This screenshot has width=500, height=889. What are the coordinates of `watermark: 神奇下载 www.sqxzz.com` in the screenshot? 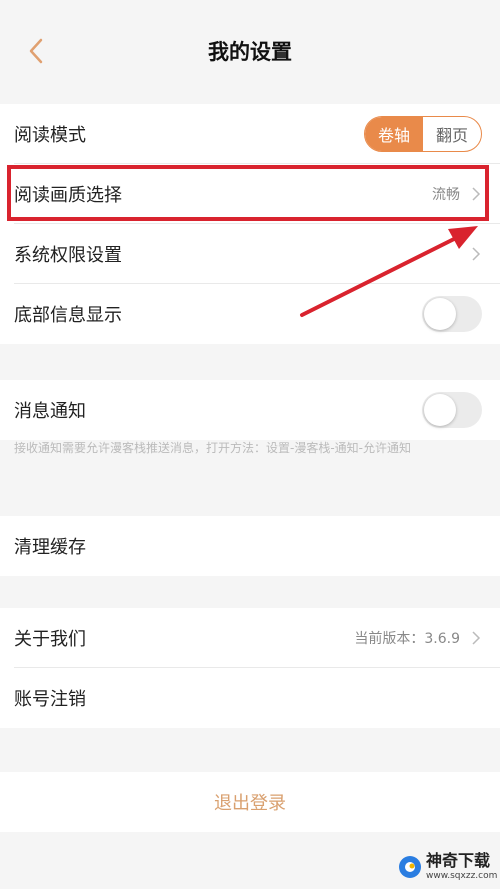 It's located at (448, 867).